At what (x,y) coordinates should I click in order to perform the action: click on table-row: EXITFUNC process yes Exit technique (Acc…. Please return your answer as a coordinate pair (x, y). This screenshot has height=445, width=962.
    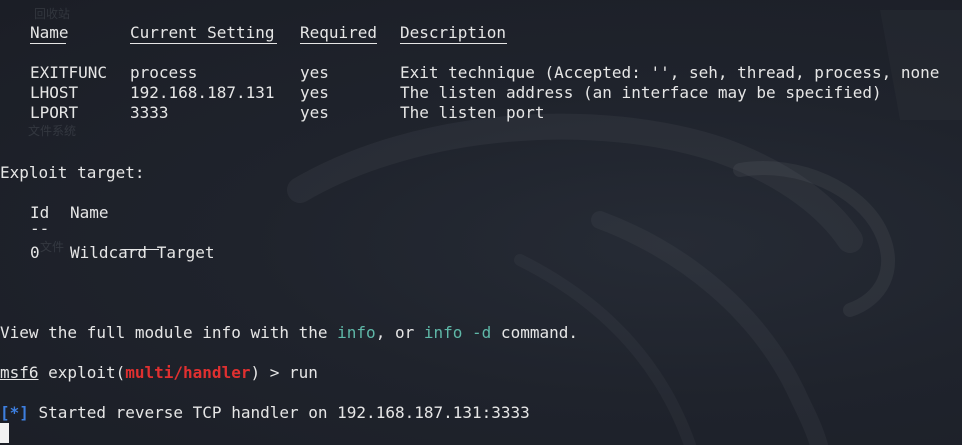
    Looking at the image, I should click on (481, 73).